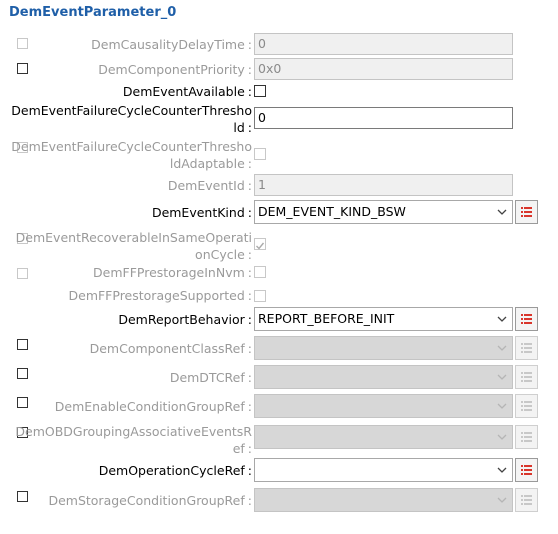 The image size is (558, 534). What do you see at coordinates (133, 246) in the screenshot?
I see `field-label: DemEventRecoverableInSameOperati onCycle:` at bounding box center [133, 246].